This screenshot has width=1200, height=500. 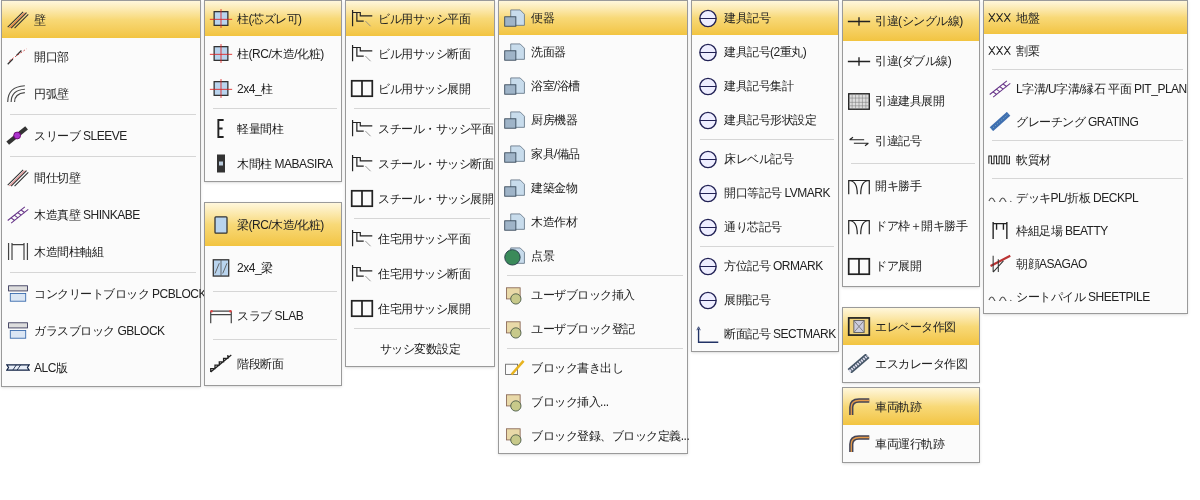 What do you see at coordinates (911, 363) in the screenshot?
I see `menu-item: エスカレータ作図` at bounding box center [911, 363].